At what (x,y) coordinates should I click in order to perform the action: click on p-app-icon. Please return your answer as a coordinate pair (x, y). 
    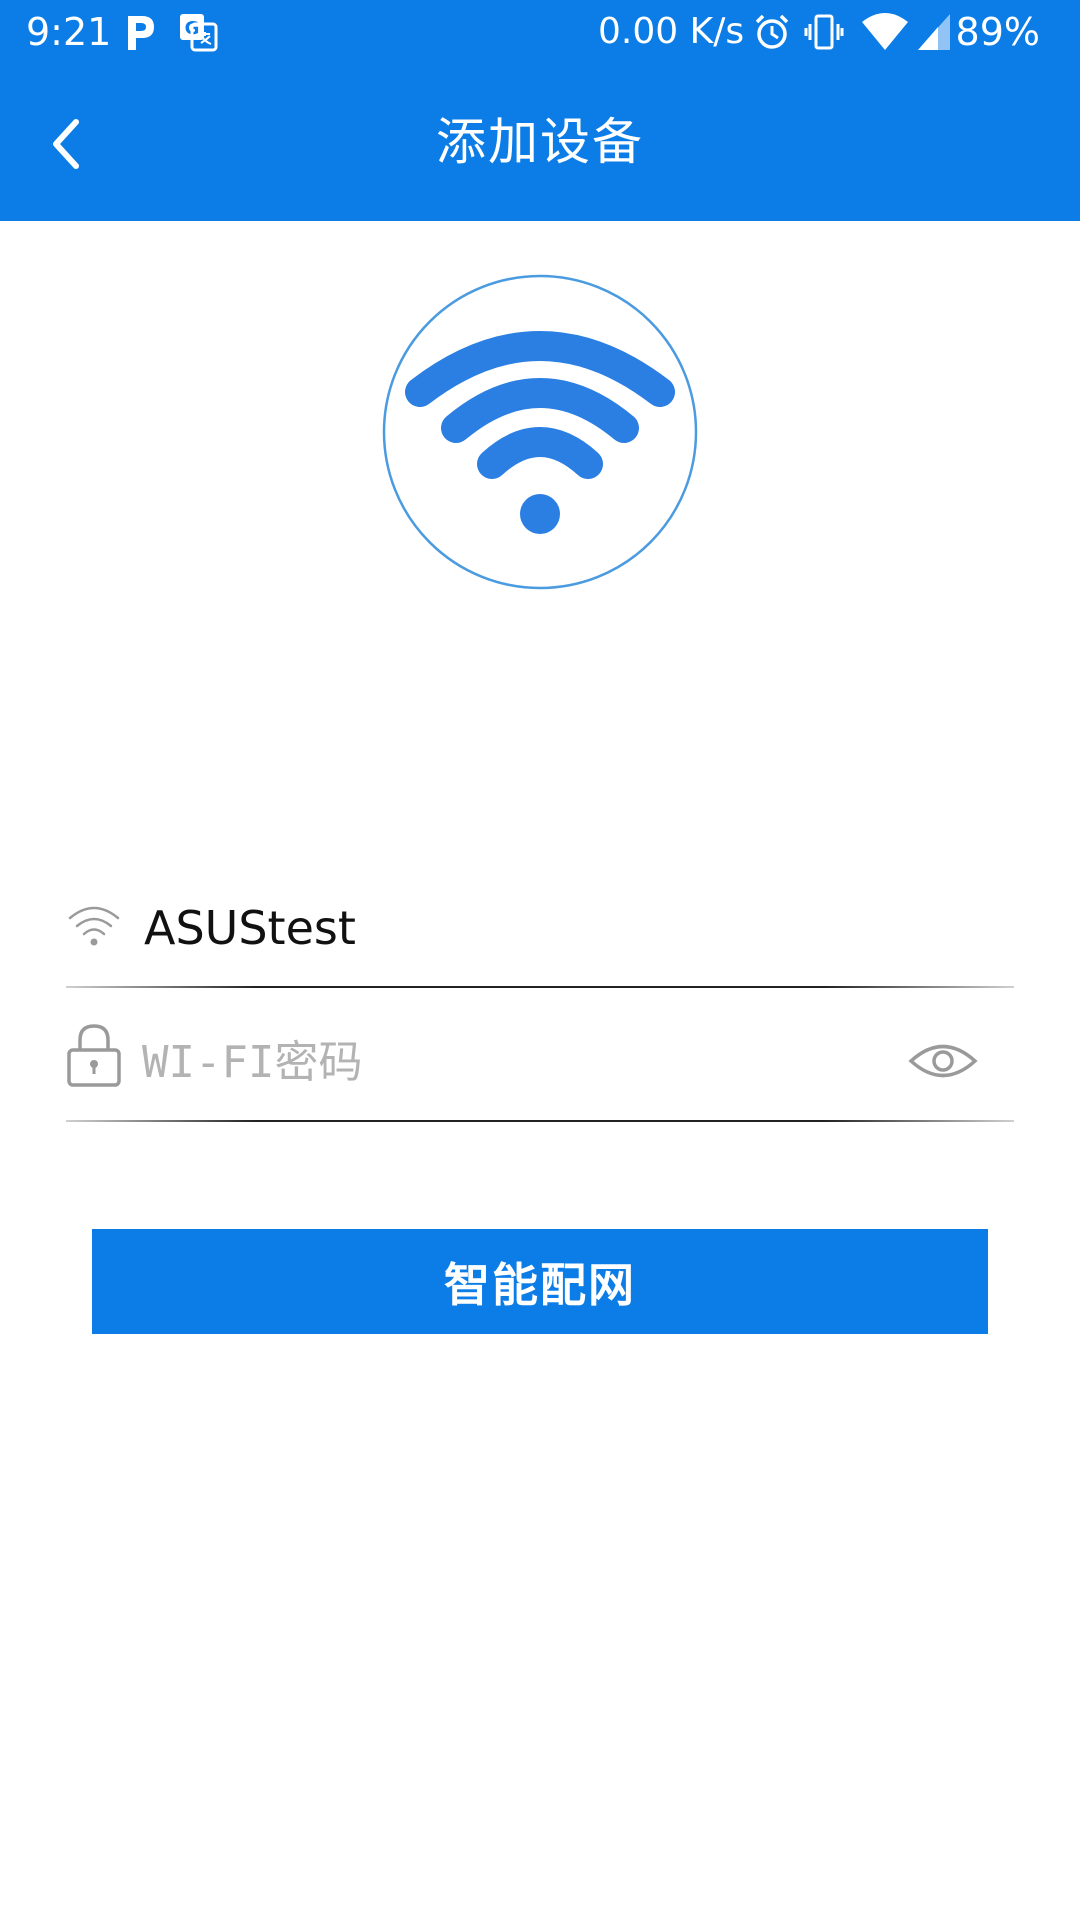
    Looking at the image, I should click on (141, 33).